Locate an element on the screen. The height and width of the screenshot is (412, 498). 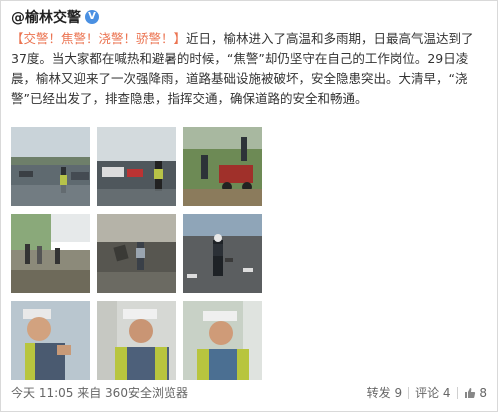
post-header: @榆林交警 V is located at coordinates (55, 17).